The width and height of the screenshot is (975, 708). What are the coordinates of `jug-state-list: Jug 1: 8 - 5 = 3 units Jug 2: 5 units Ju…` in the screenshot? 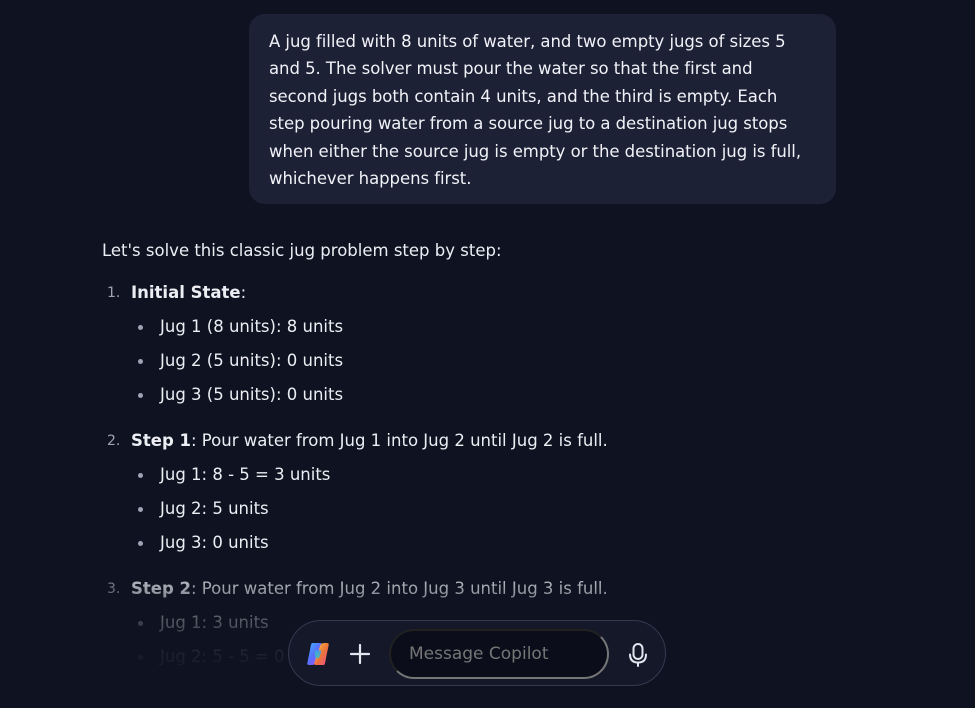 It's located at (496, 511).